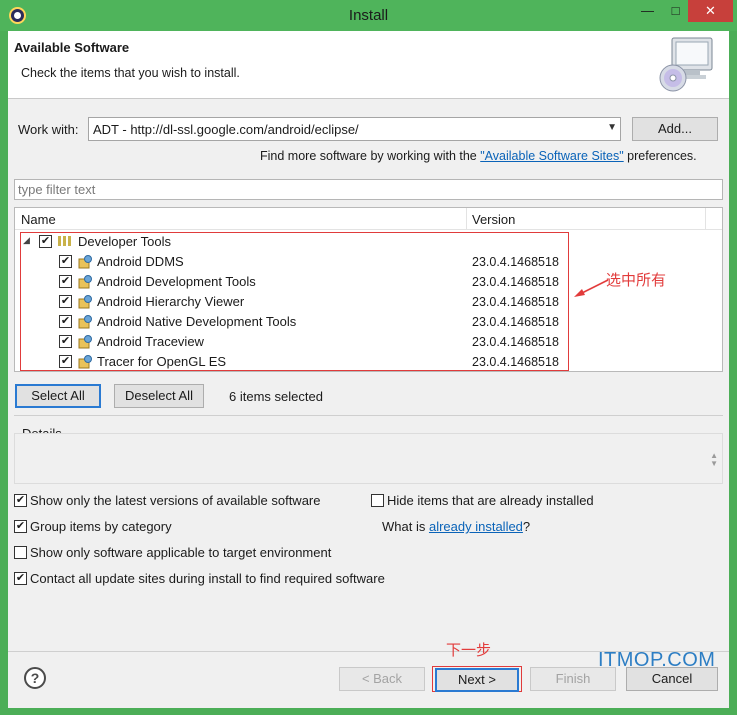 Image resolution: width=737 pixels, height=715 pixels. I want to click on filter-field, so click(368, 189).